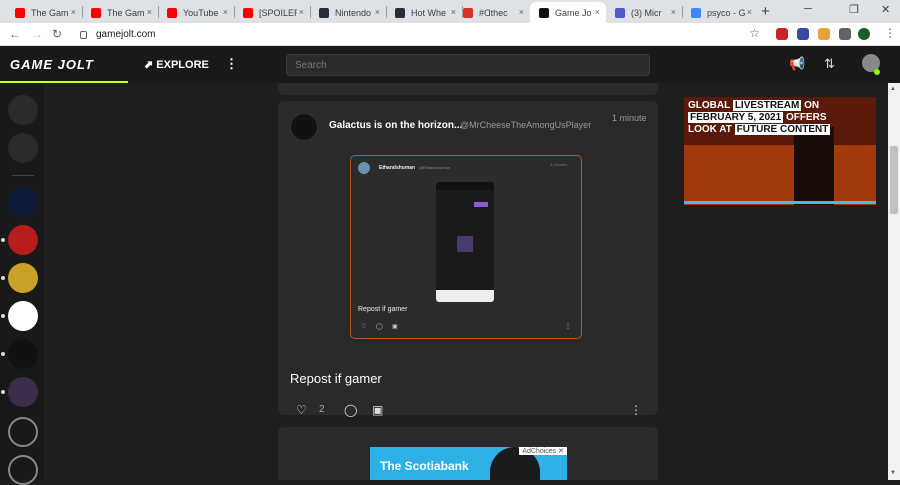  Describe the element at coordinates (231, 64) in the screenshot. I see `more-menu-icon: ⋮` at that location.